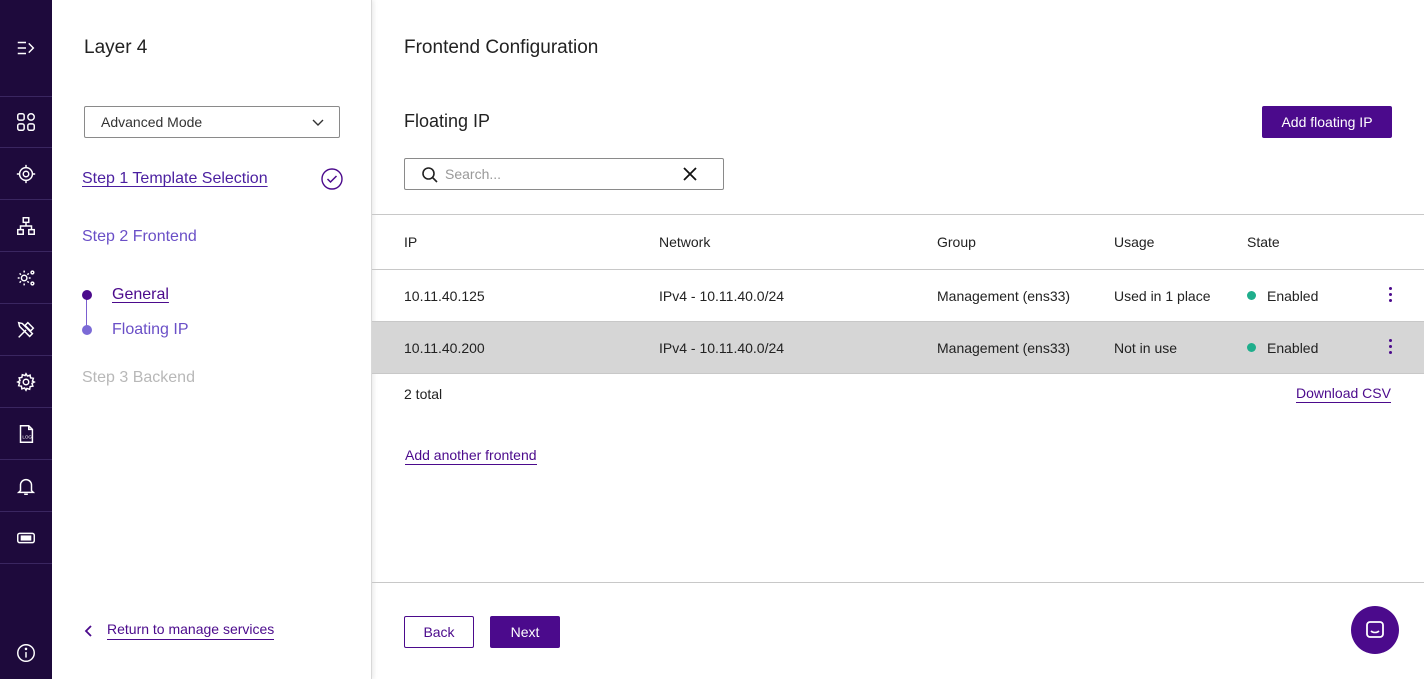  I want to click on info-icon, so click(26, 653).